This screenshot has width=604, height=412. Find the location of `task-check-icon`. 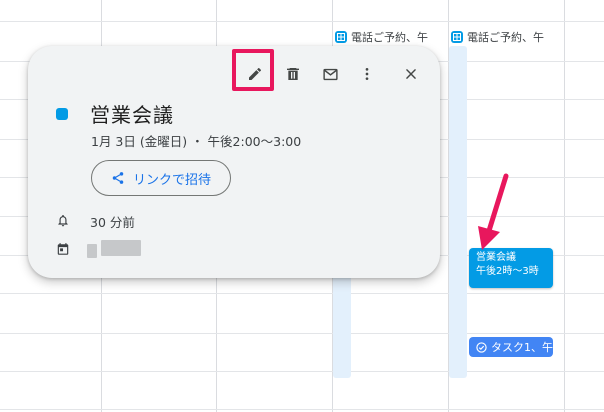

task-check-icon is located at coordinates (481, 347).